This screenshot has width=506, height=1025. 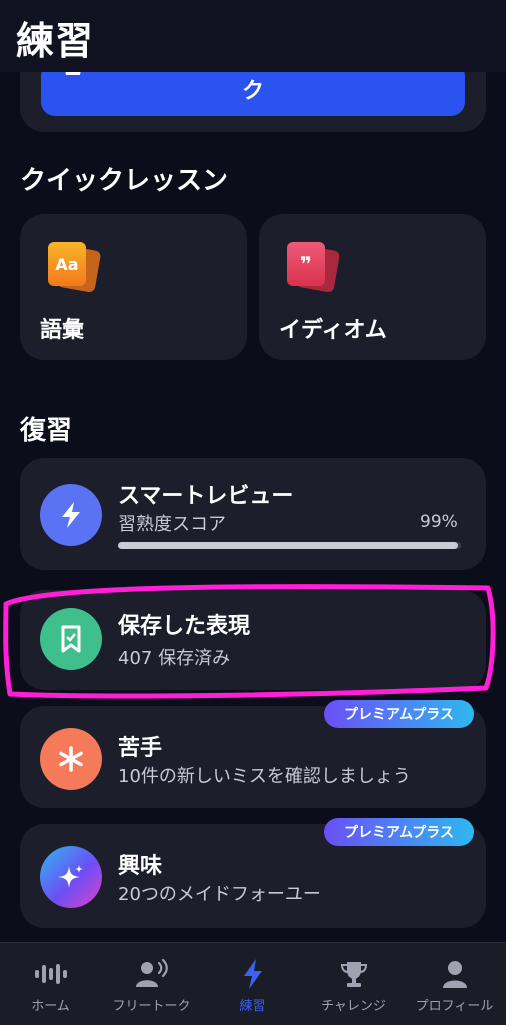 What do you see at coordinates (249, 641) in the screenshot?
I see `highlight-annotation` at bounding box center [249, 641].